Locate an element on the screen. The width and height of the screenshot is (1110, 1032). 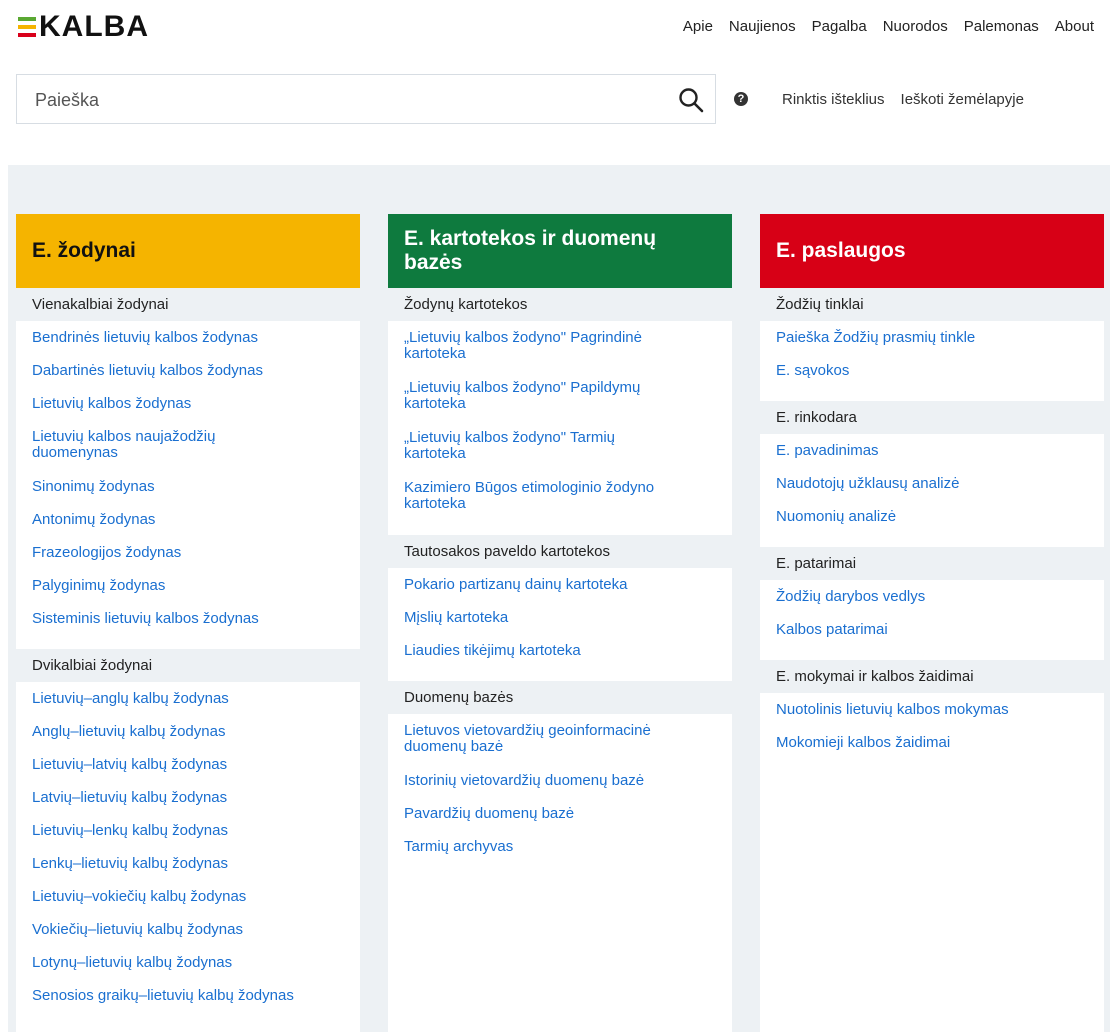
list-item-link: Sisteminis lietuvių kalbos žodynas is located at coordinates (188, 619).